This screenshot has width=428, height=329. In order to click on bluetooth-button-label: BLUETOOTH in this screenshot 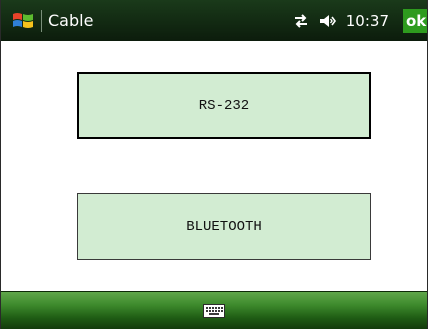, I will do `click(224, 226)`.